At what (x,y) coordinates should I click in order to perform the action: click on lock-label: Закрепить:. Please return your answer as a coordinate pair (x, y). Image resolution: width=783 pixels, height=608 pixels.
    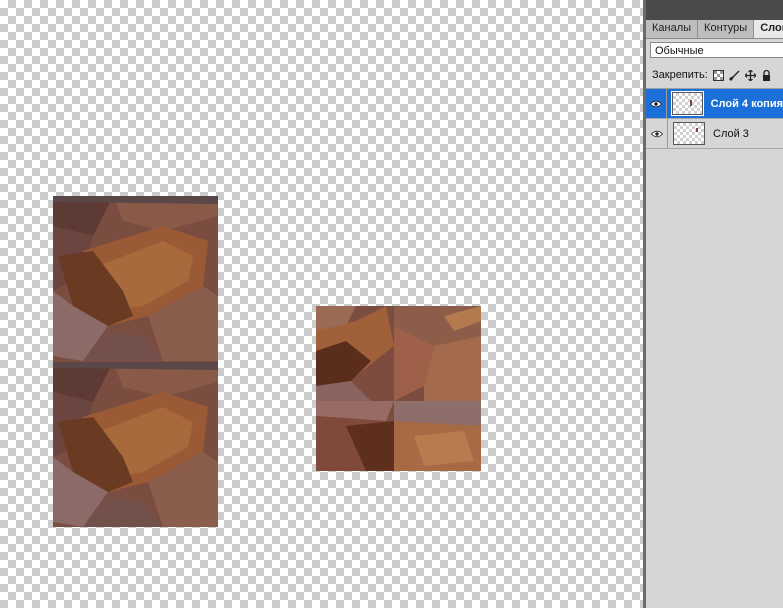
    Looking at the image, I should click on (680, 75).